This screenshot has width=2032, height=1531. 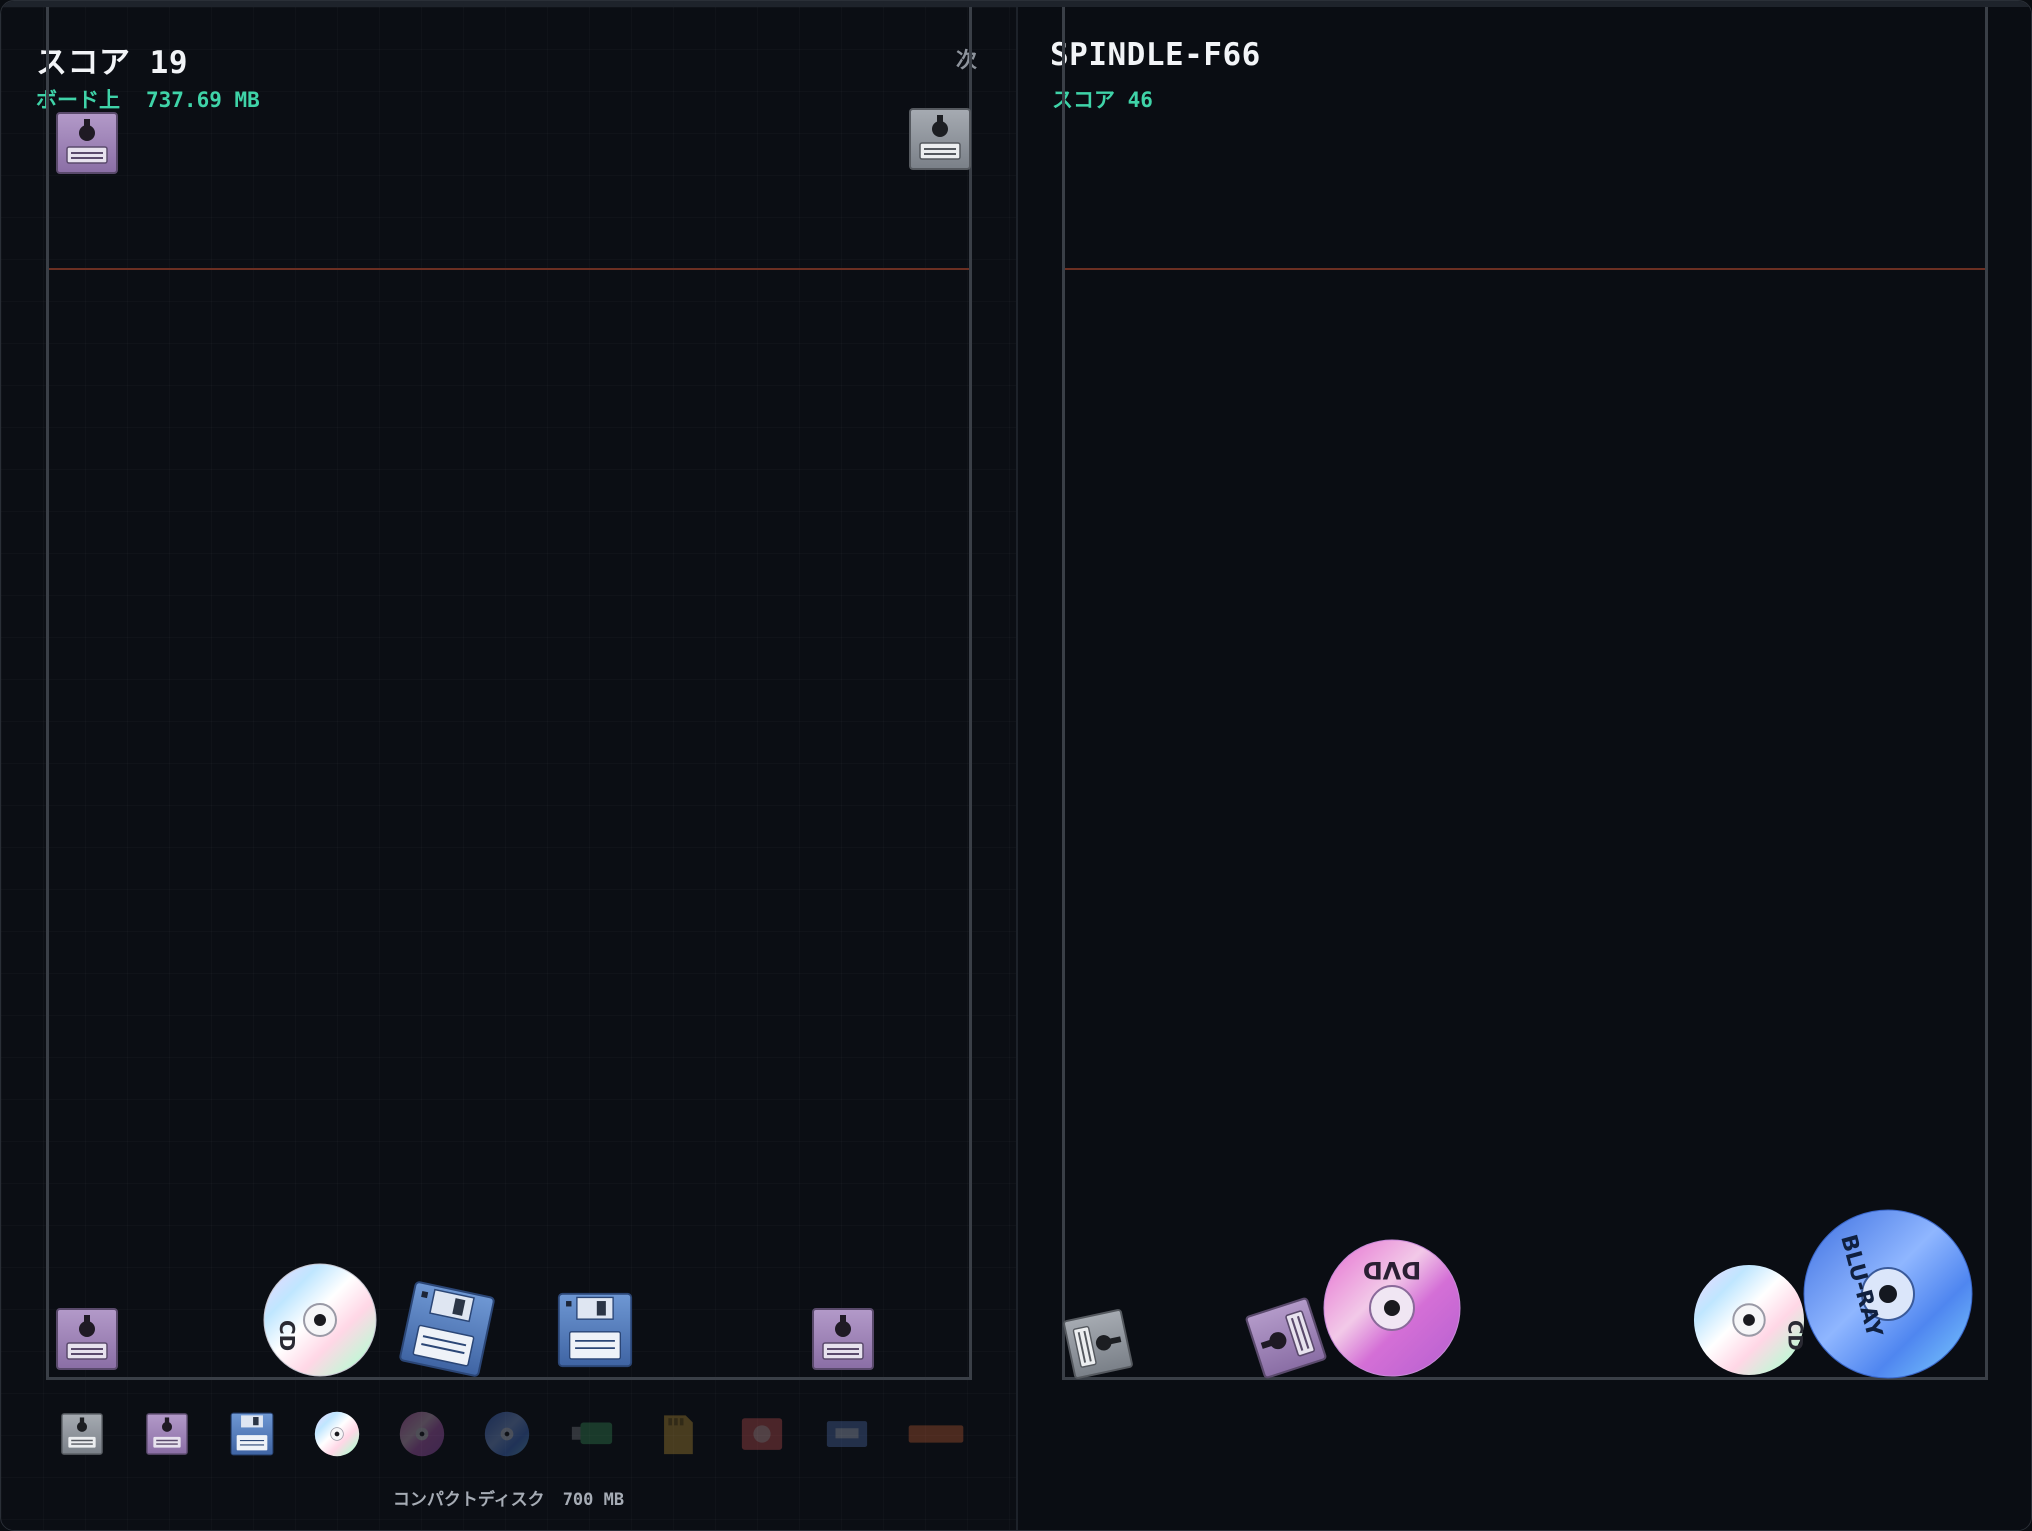 I want to click on tape-icon, so click(x=936, y=1434).